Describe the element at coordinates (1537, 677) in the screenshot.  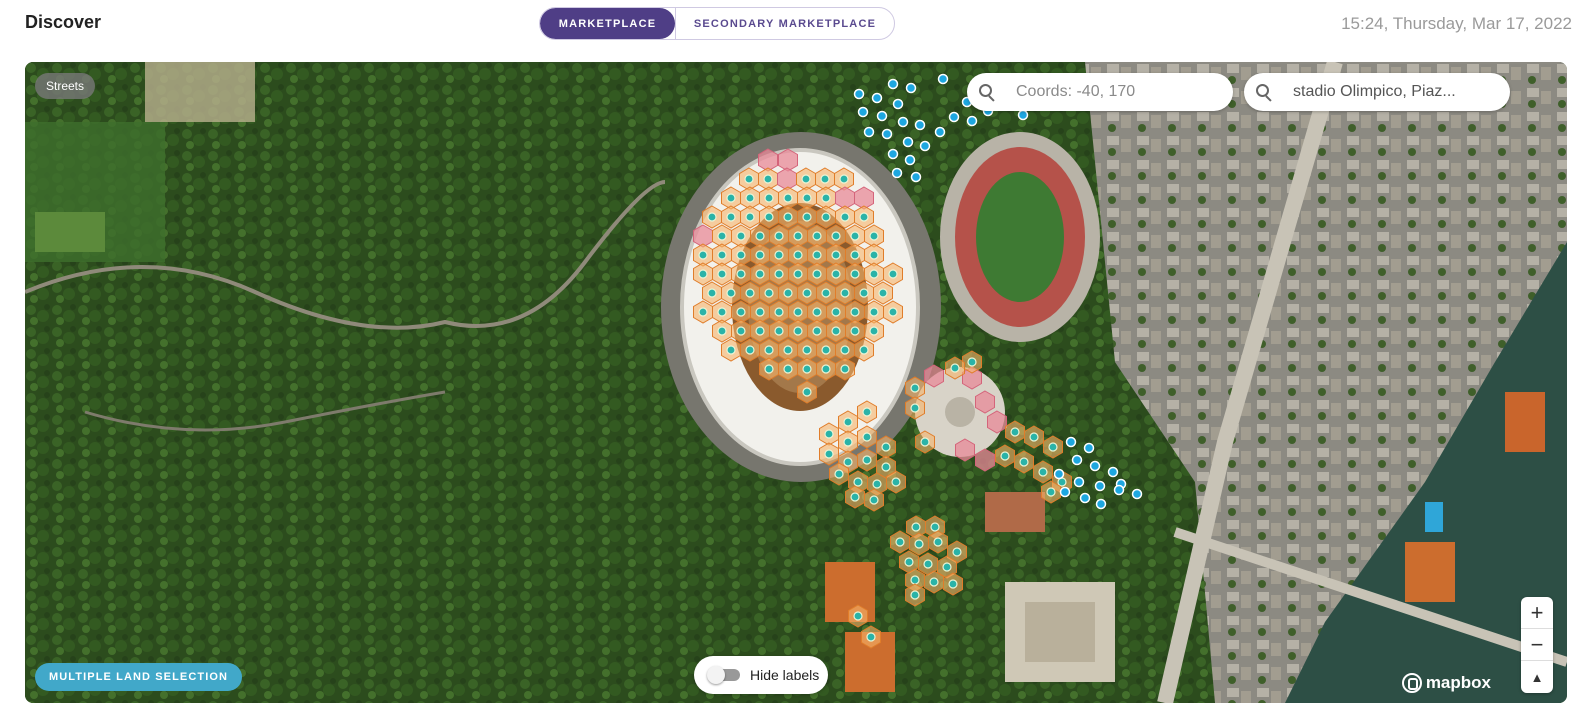
I see `compass-reset-button: ▲` at that location.